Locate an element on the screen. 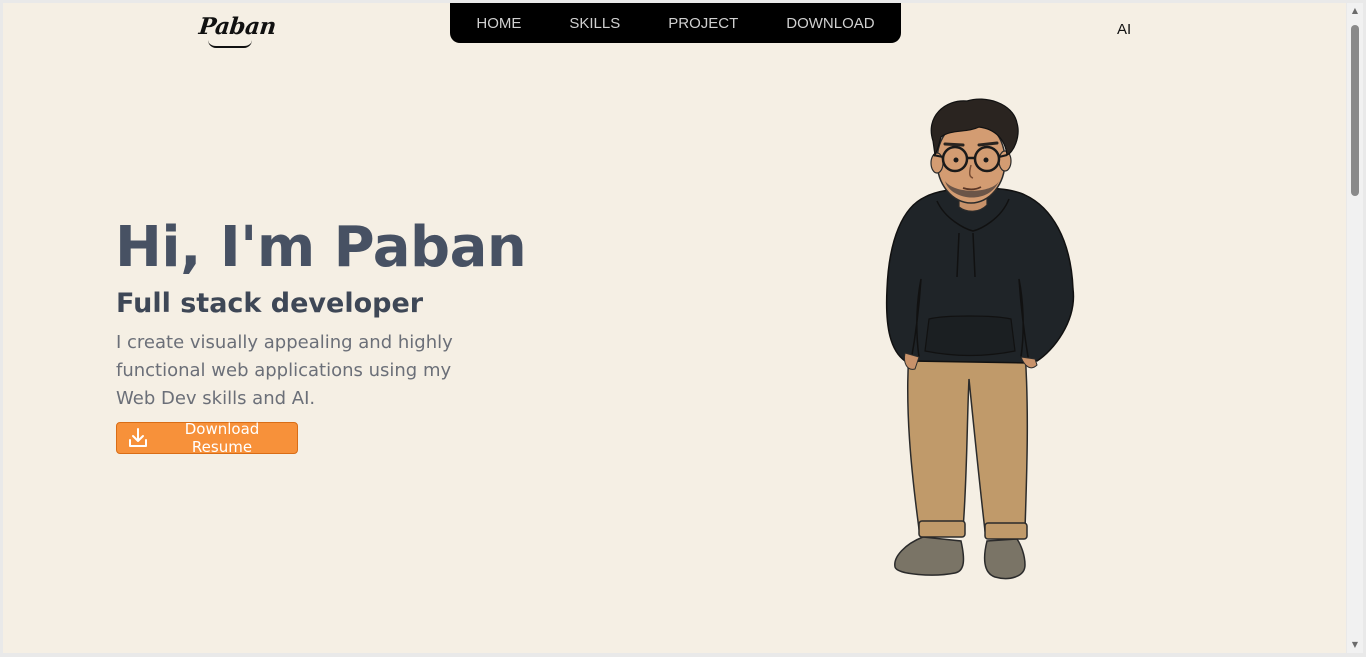  download-icon is located at coordinates (138, 437).